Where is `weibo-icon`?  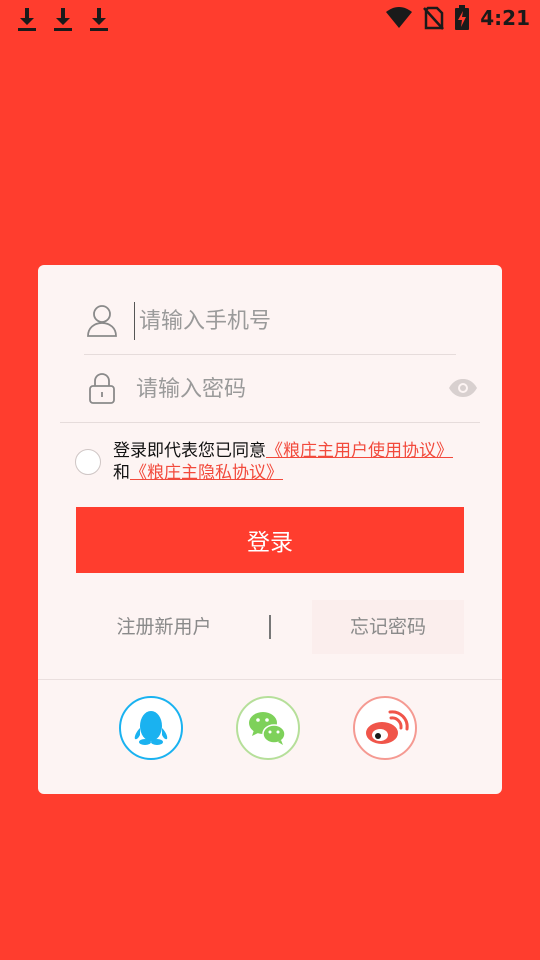 weibo-icon is located at coordinates (385, 728).